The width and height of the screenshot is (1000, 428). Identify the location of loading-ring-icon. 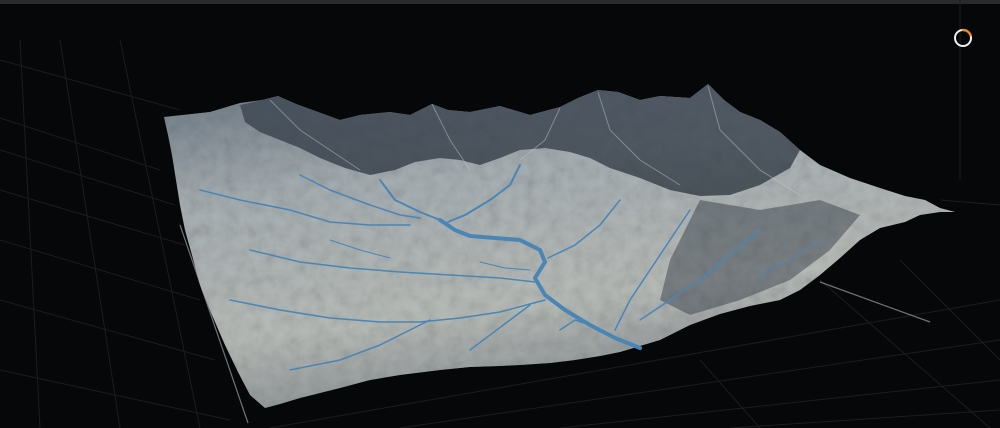
(963, 38).